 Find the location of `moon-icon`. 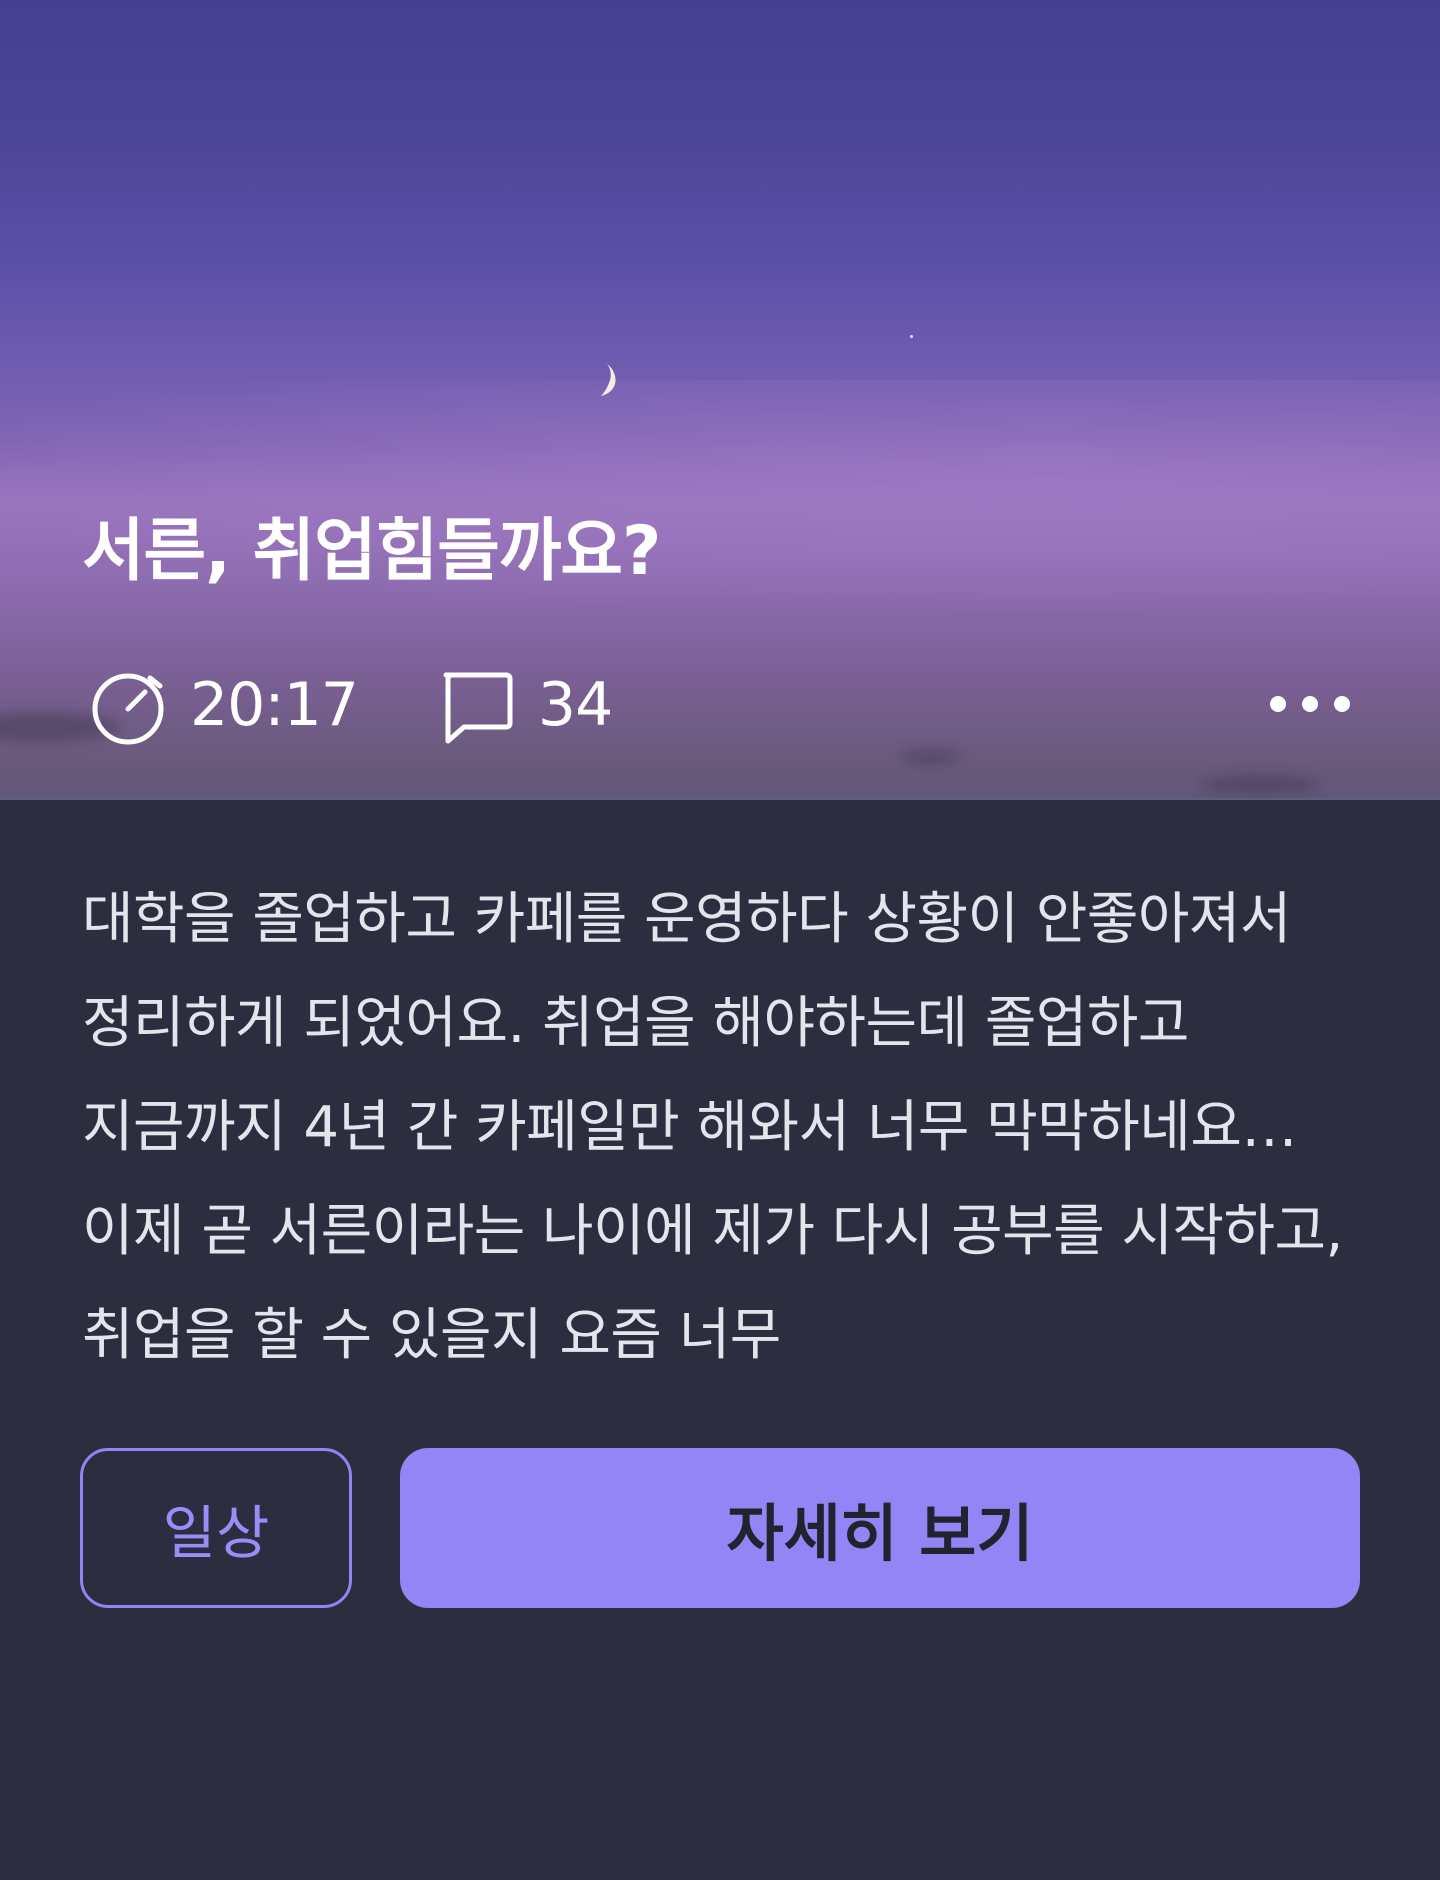

moon-icon is located at coordinates (608, 380).